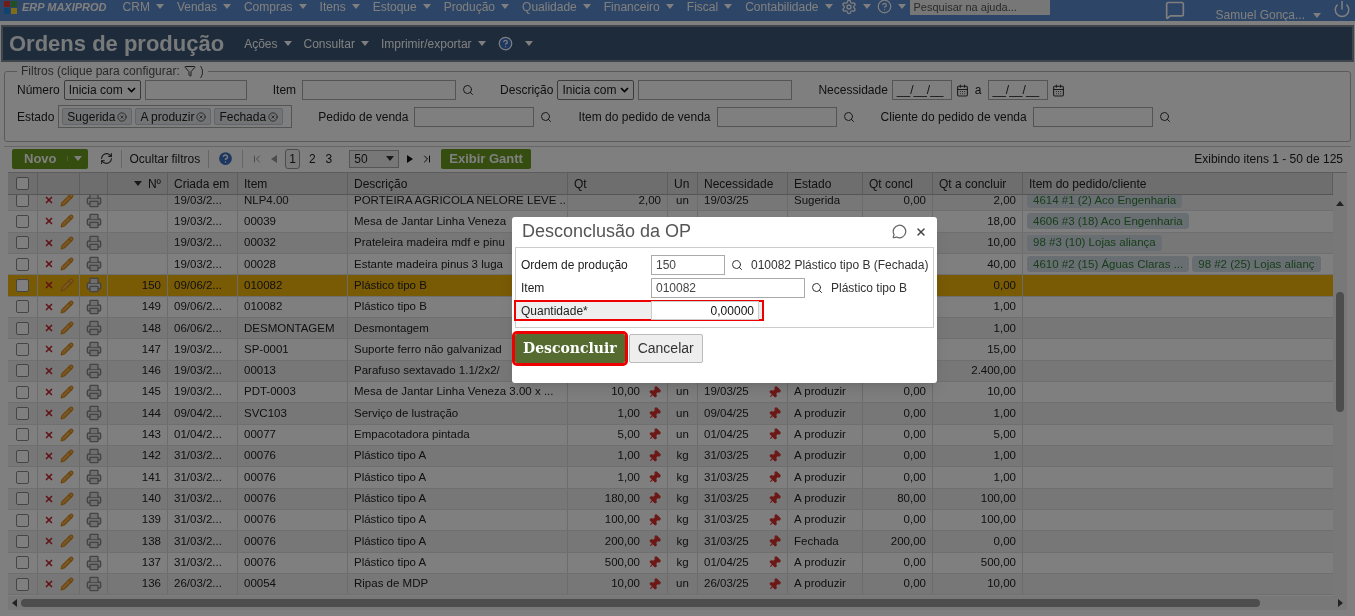  Describe the element at coordinates (978, 90) in the screenshot. I see `range-separator: a` at that location.